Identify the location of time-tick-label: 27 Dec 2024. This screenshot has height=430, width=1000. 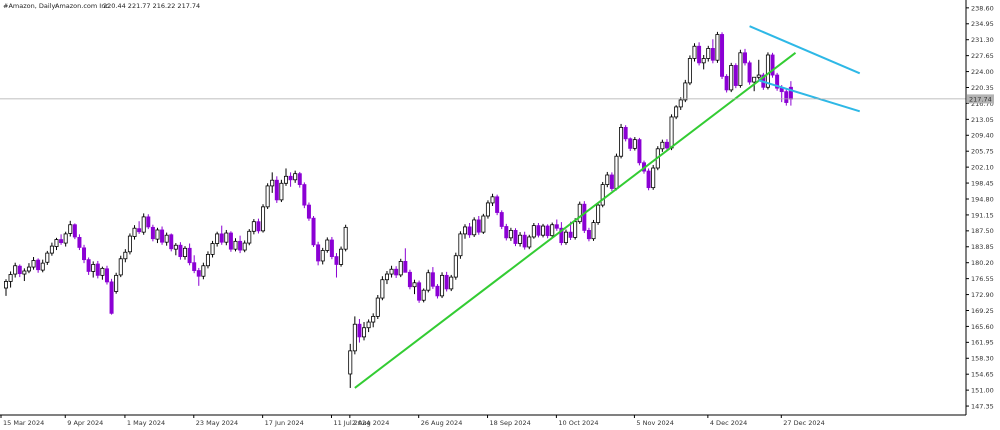
(804, 423).